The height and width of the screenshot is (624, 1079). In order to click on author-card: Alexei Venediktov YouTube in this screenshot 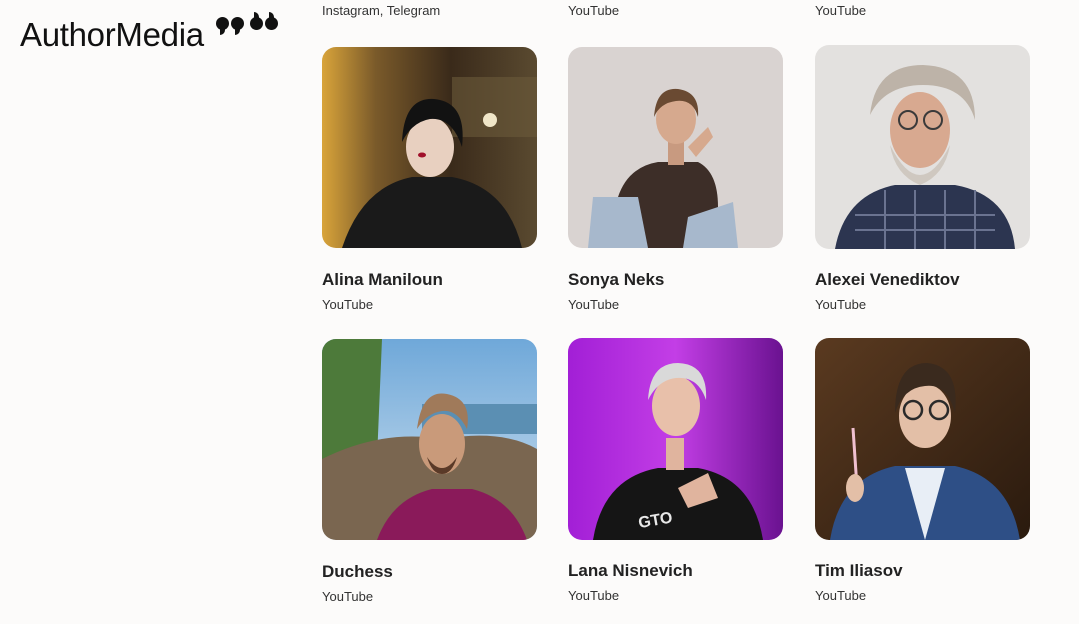, I will do `click(922, 179)`.